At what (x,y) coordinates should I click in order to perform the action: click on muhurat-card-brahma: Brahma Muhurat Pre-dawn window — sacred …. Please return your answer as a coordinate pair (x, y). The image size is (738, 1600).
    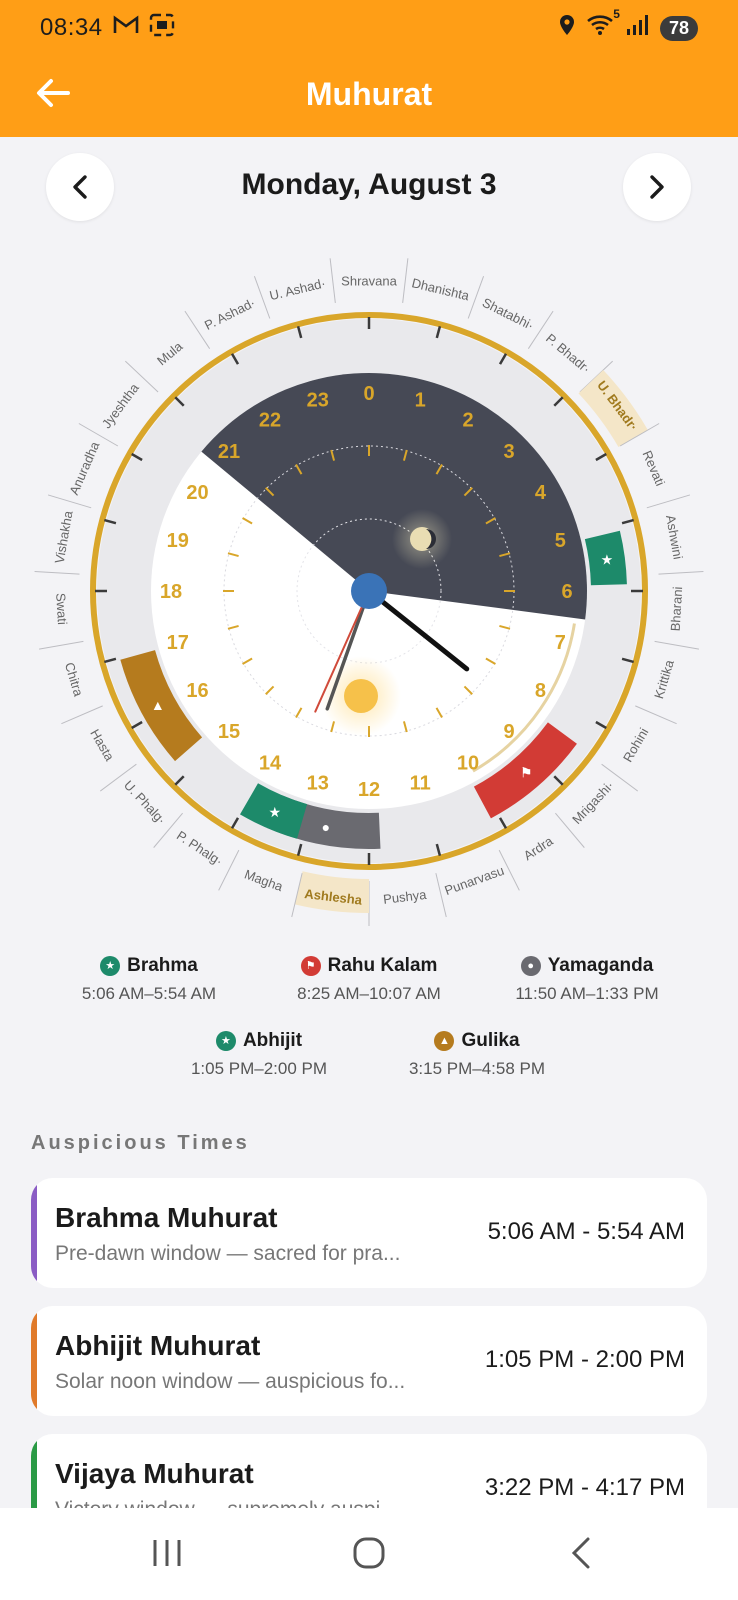
    Looking at the image, I should click on (369, 1233).